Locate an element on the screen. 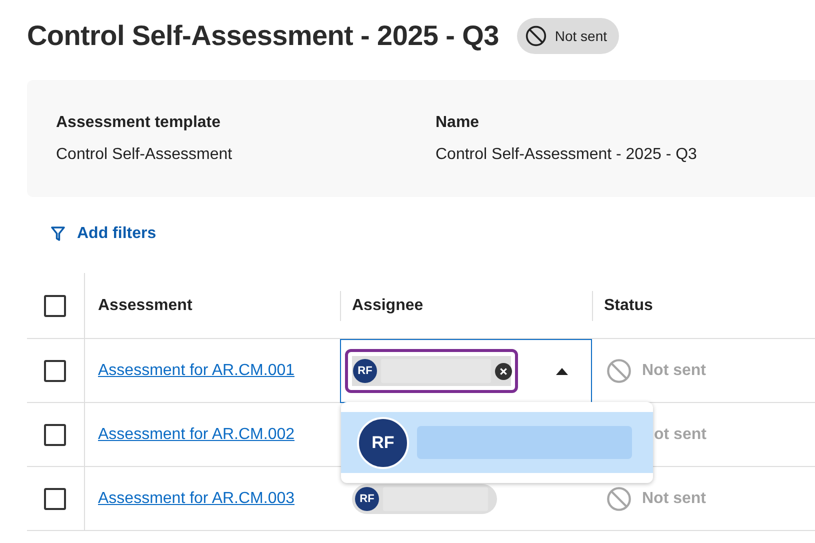  column-header: Assignee is located at coordinates (388, 305).